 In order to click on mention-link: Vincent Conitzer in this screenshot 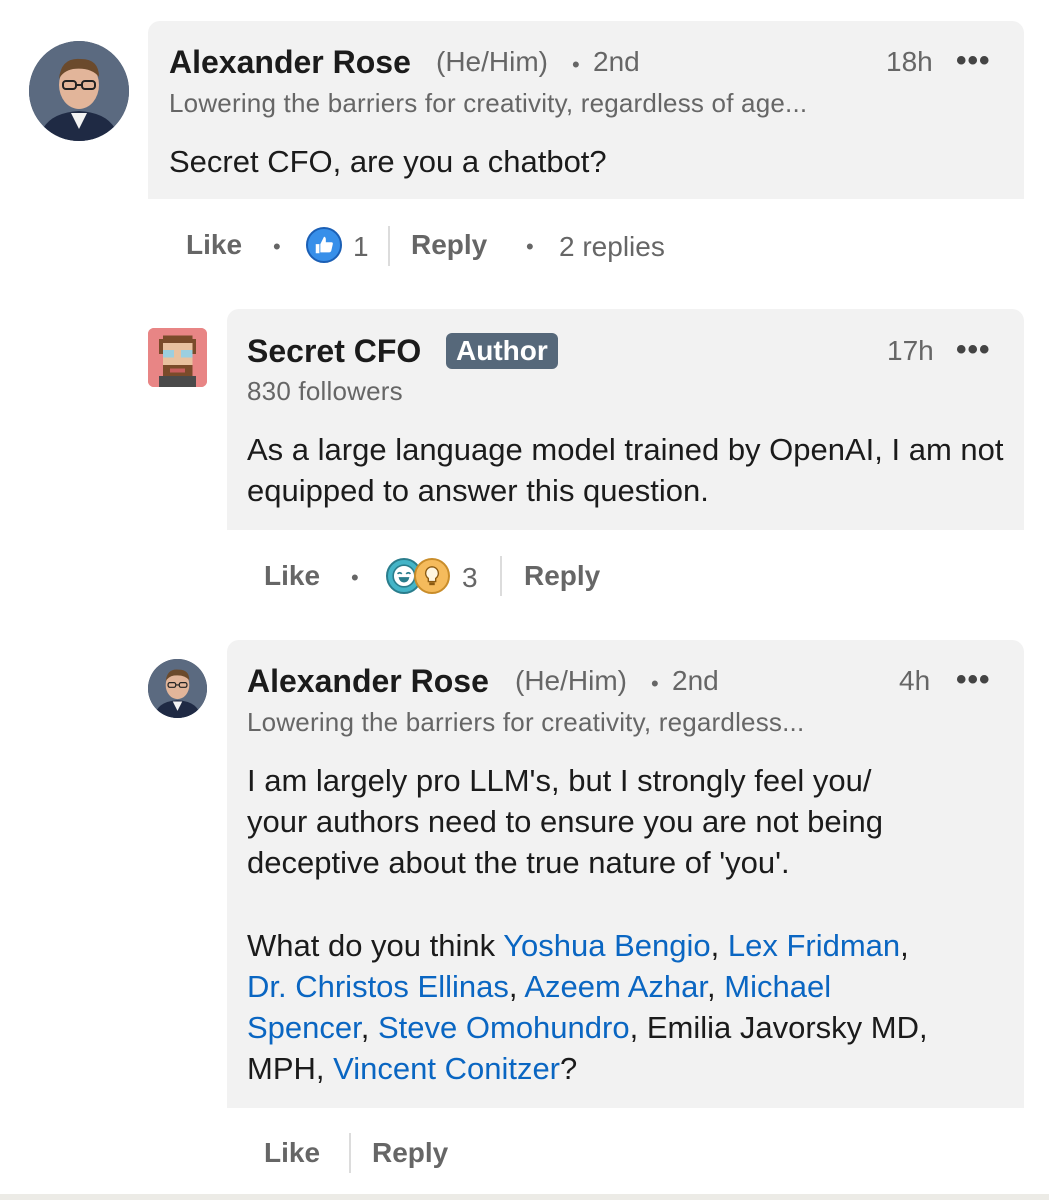, I will do `click(446, 1068)`.